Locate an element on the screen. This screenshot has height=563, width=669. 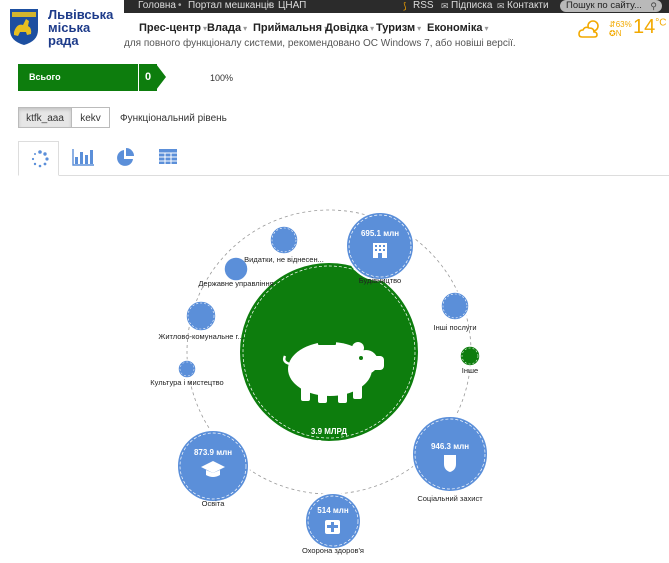
coat-of-arms-icon is located at coordinates (24, 27).